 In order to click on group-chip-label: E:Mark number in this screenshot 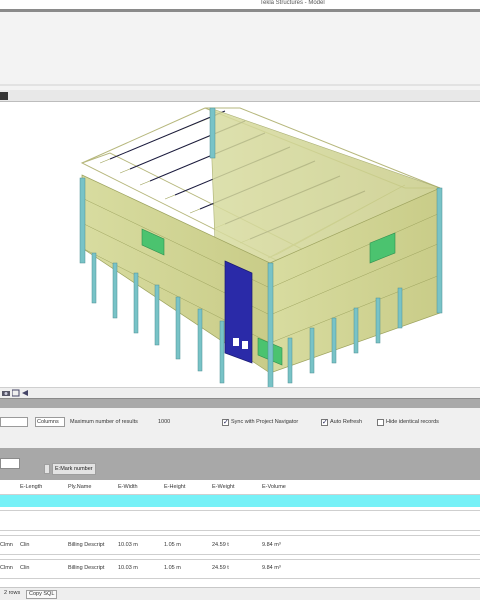, I will do `click(74, 469)`.